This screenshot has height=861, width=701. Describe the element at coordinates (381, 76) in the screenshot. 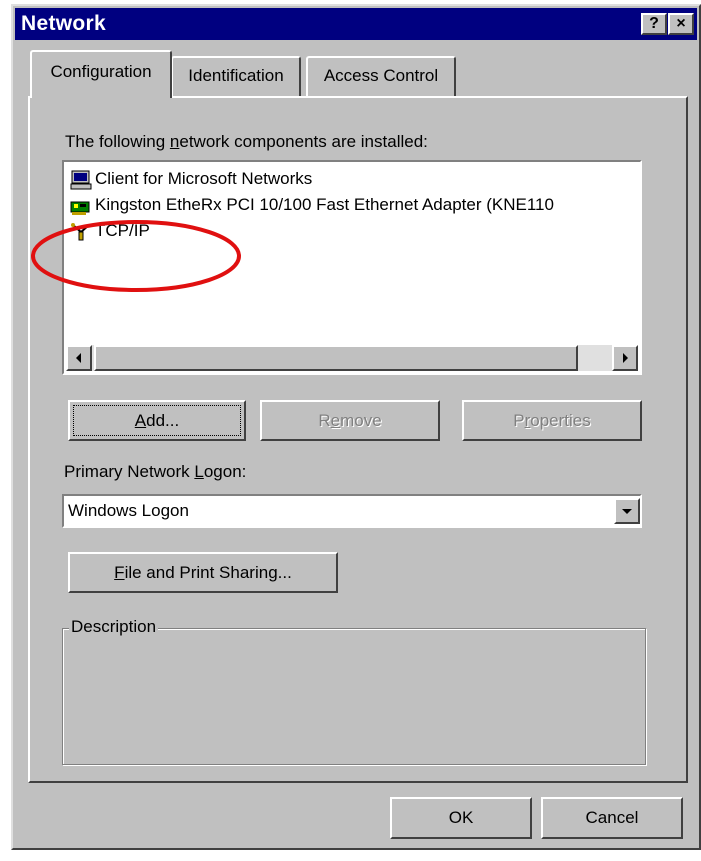

I see `tab-access-control: Access Control` at that location.